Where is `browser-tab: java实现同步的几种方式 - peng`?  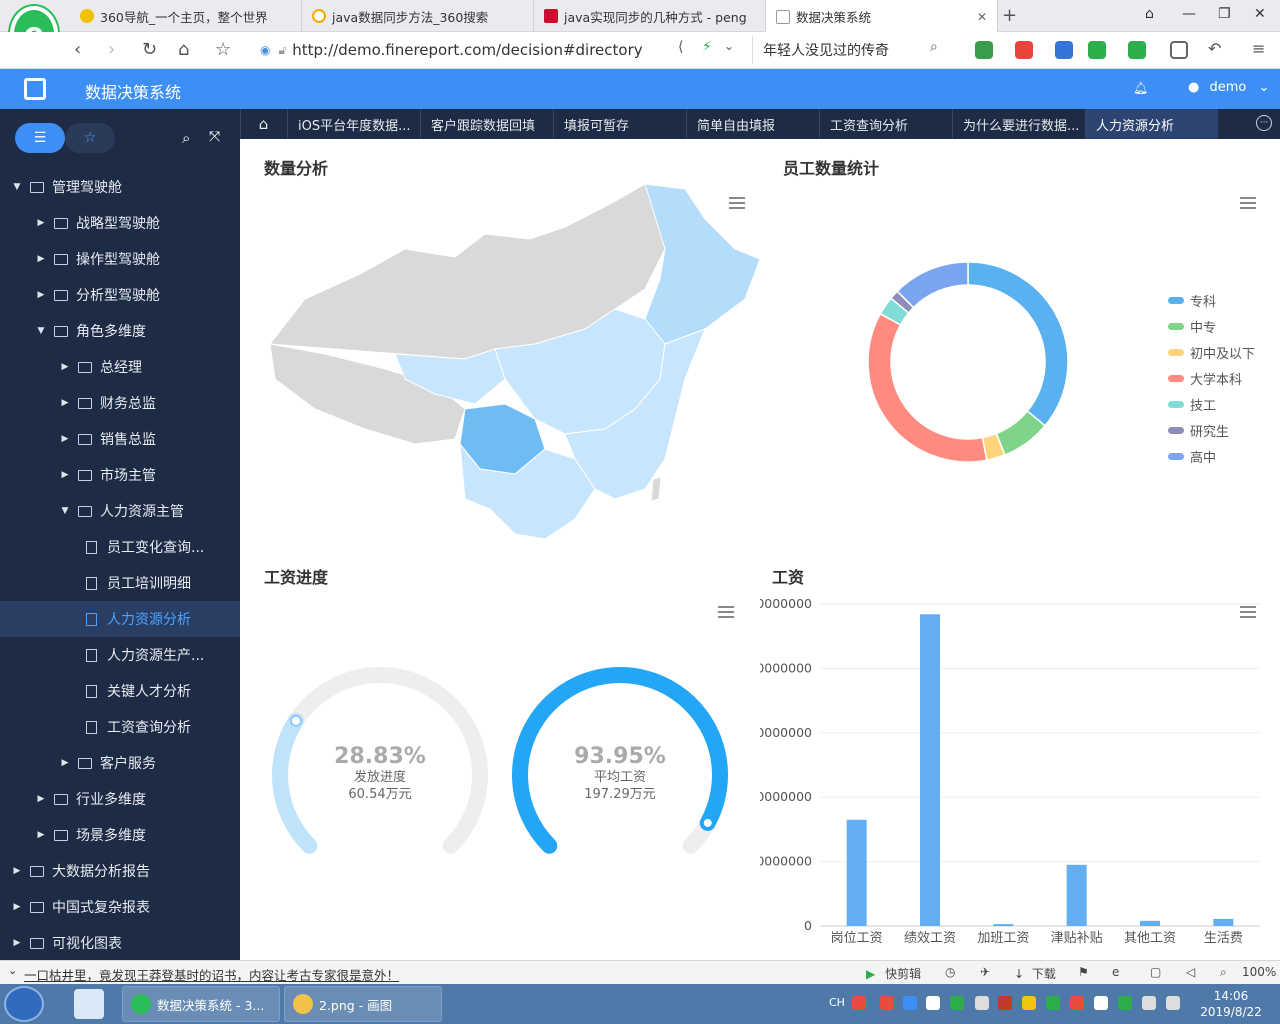 browser-tab: java实现同步的几种方式 - peng is located at coordinates (650, 16).